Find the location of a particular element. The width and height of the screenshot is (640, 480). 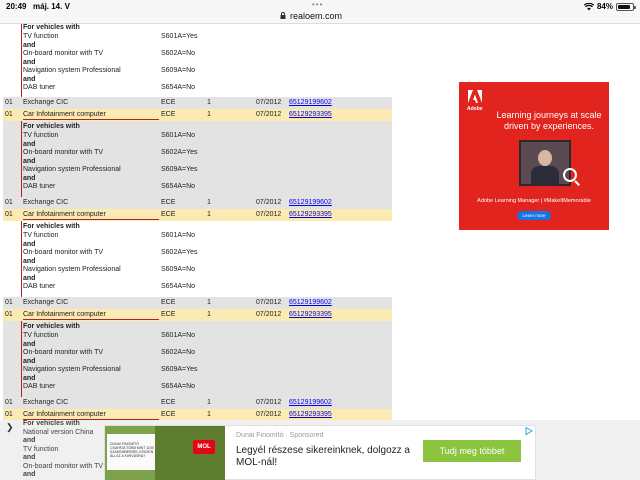

wifi-icon is located at coordinates (588, 6).